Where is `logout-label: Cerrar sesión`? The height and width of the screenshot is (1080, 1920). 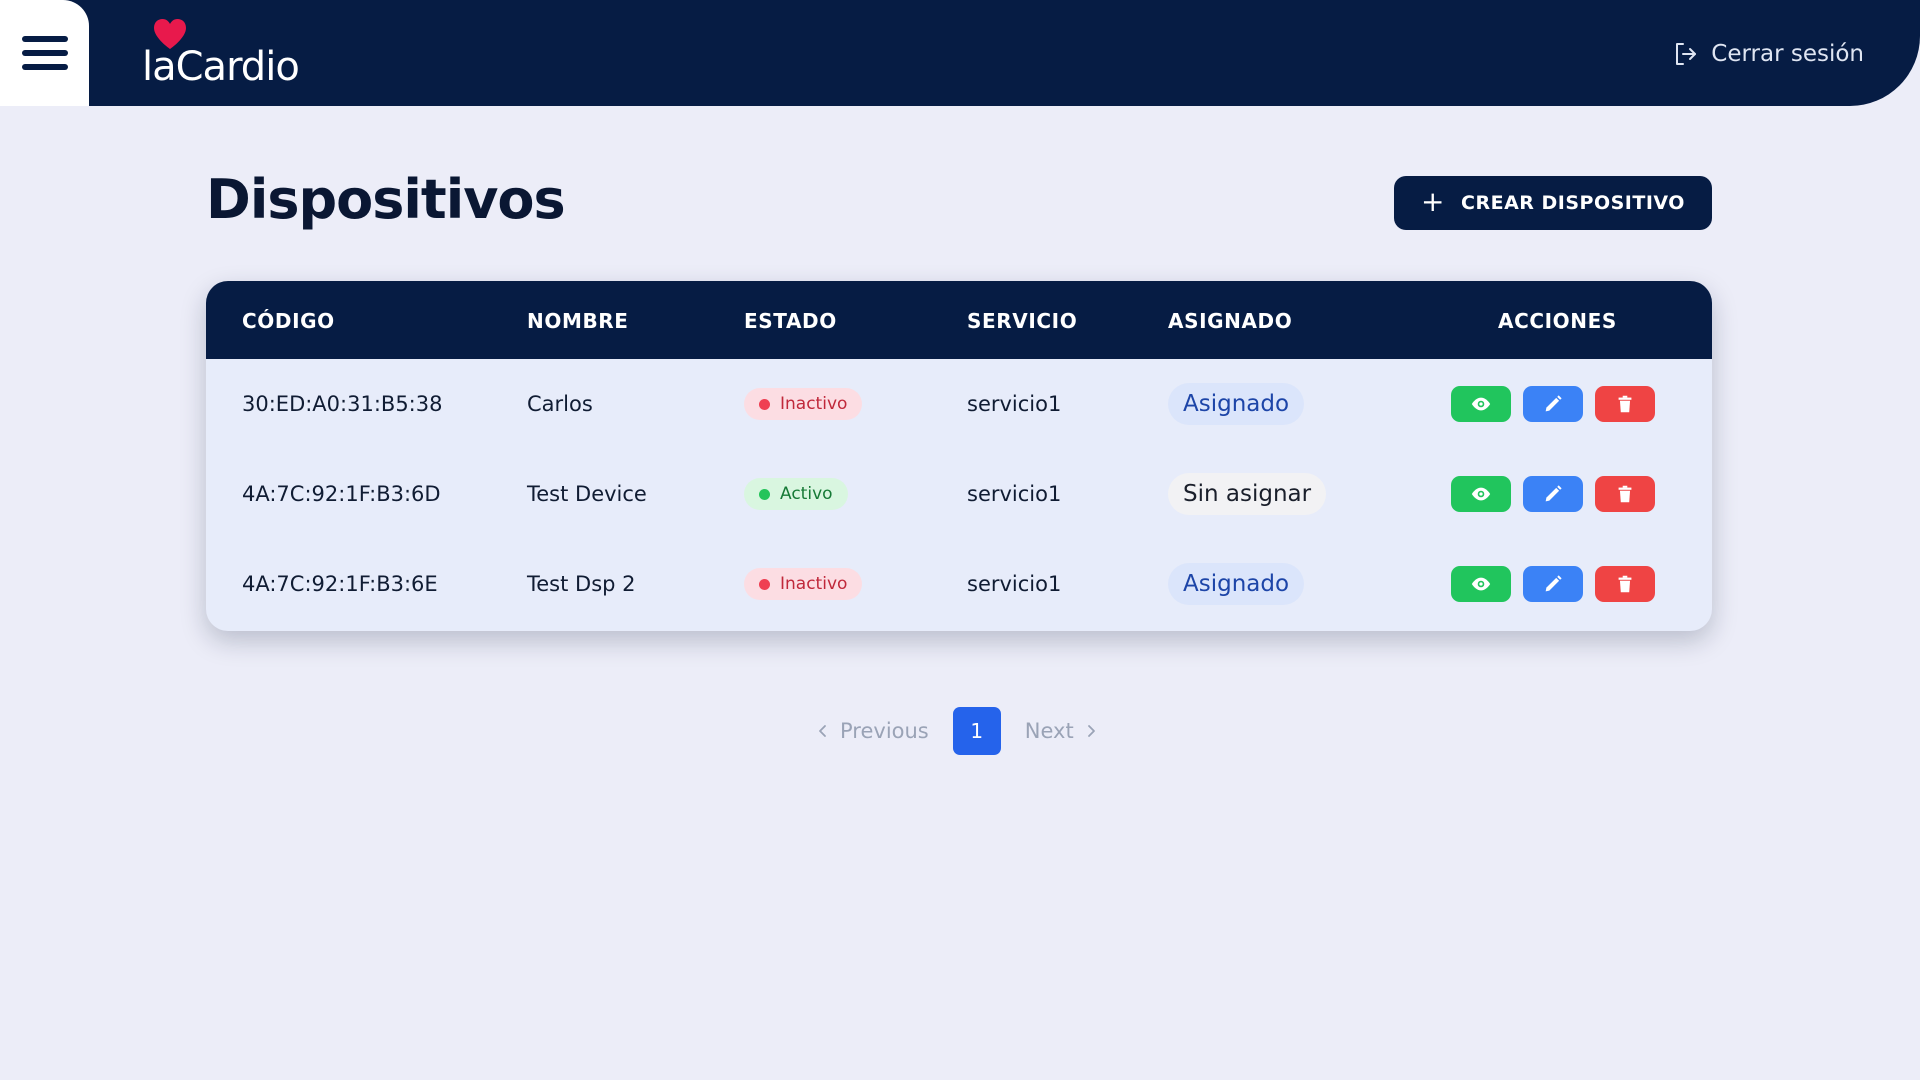 logout-label: Cerrar sesión is located at coordinates (1787, 54).